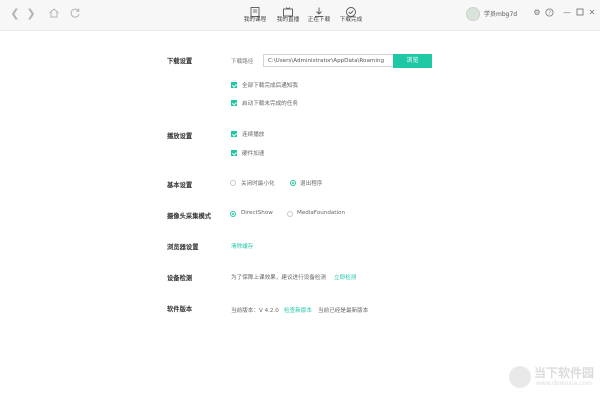 This screenshot has height=399, width=600. I want to click on hw-accel-label: 硬件加速, so click(253, 154).